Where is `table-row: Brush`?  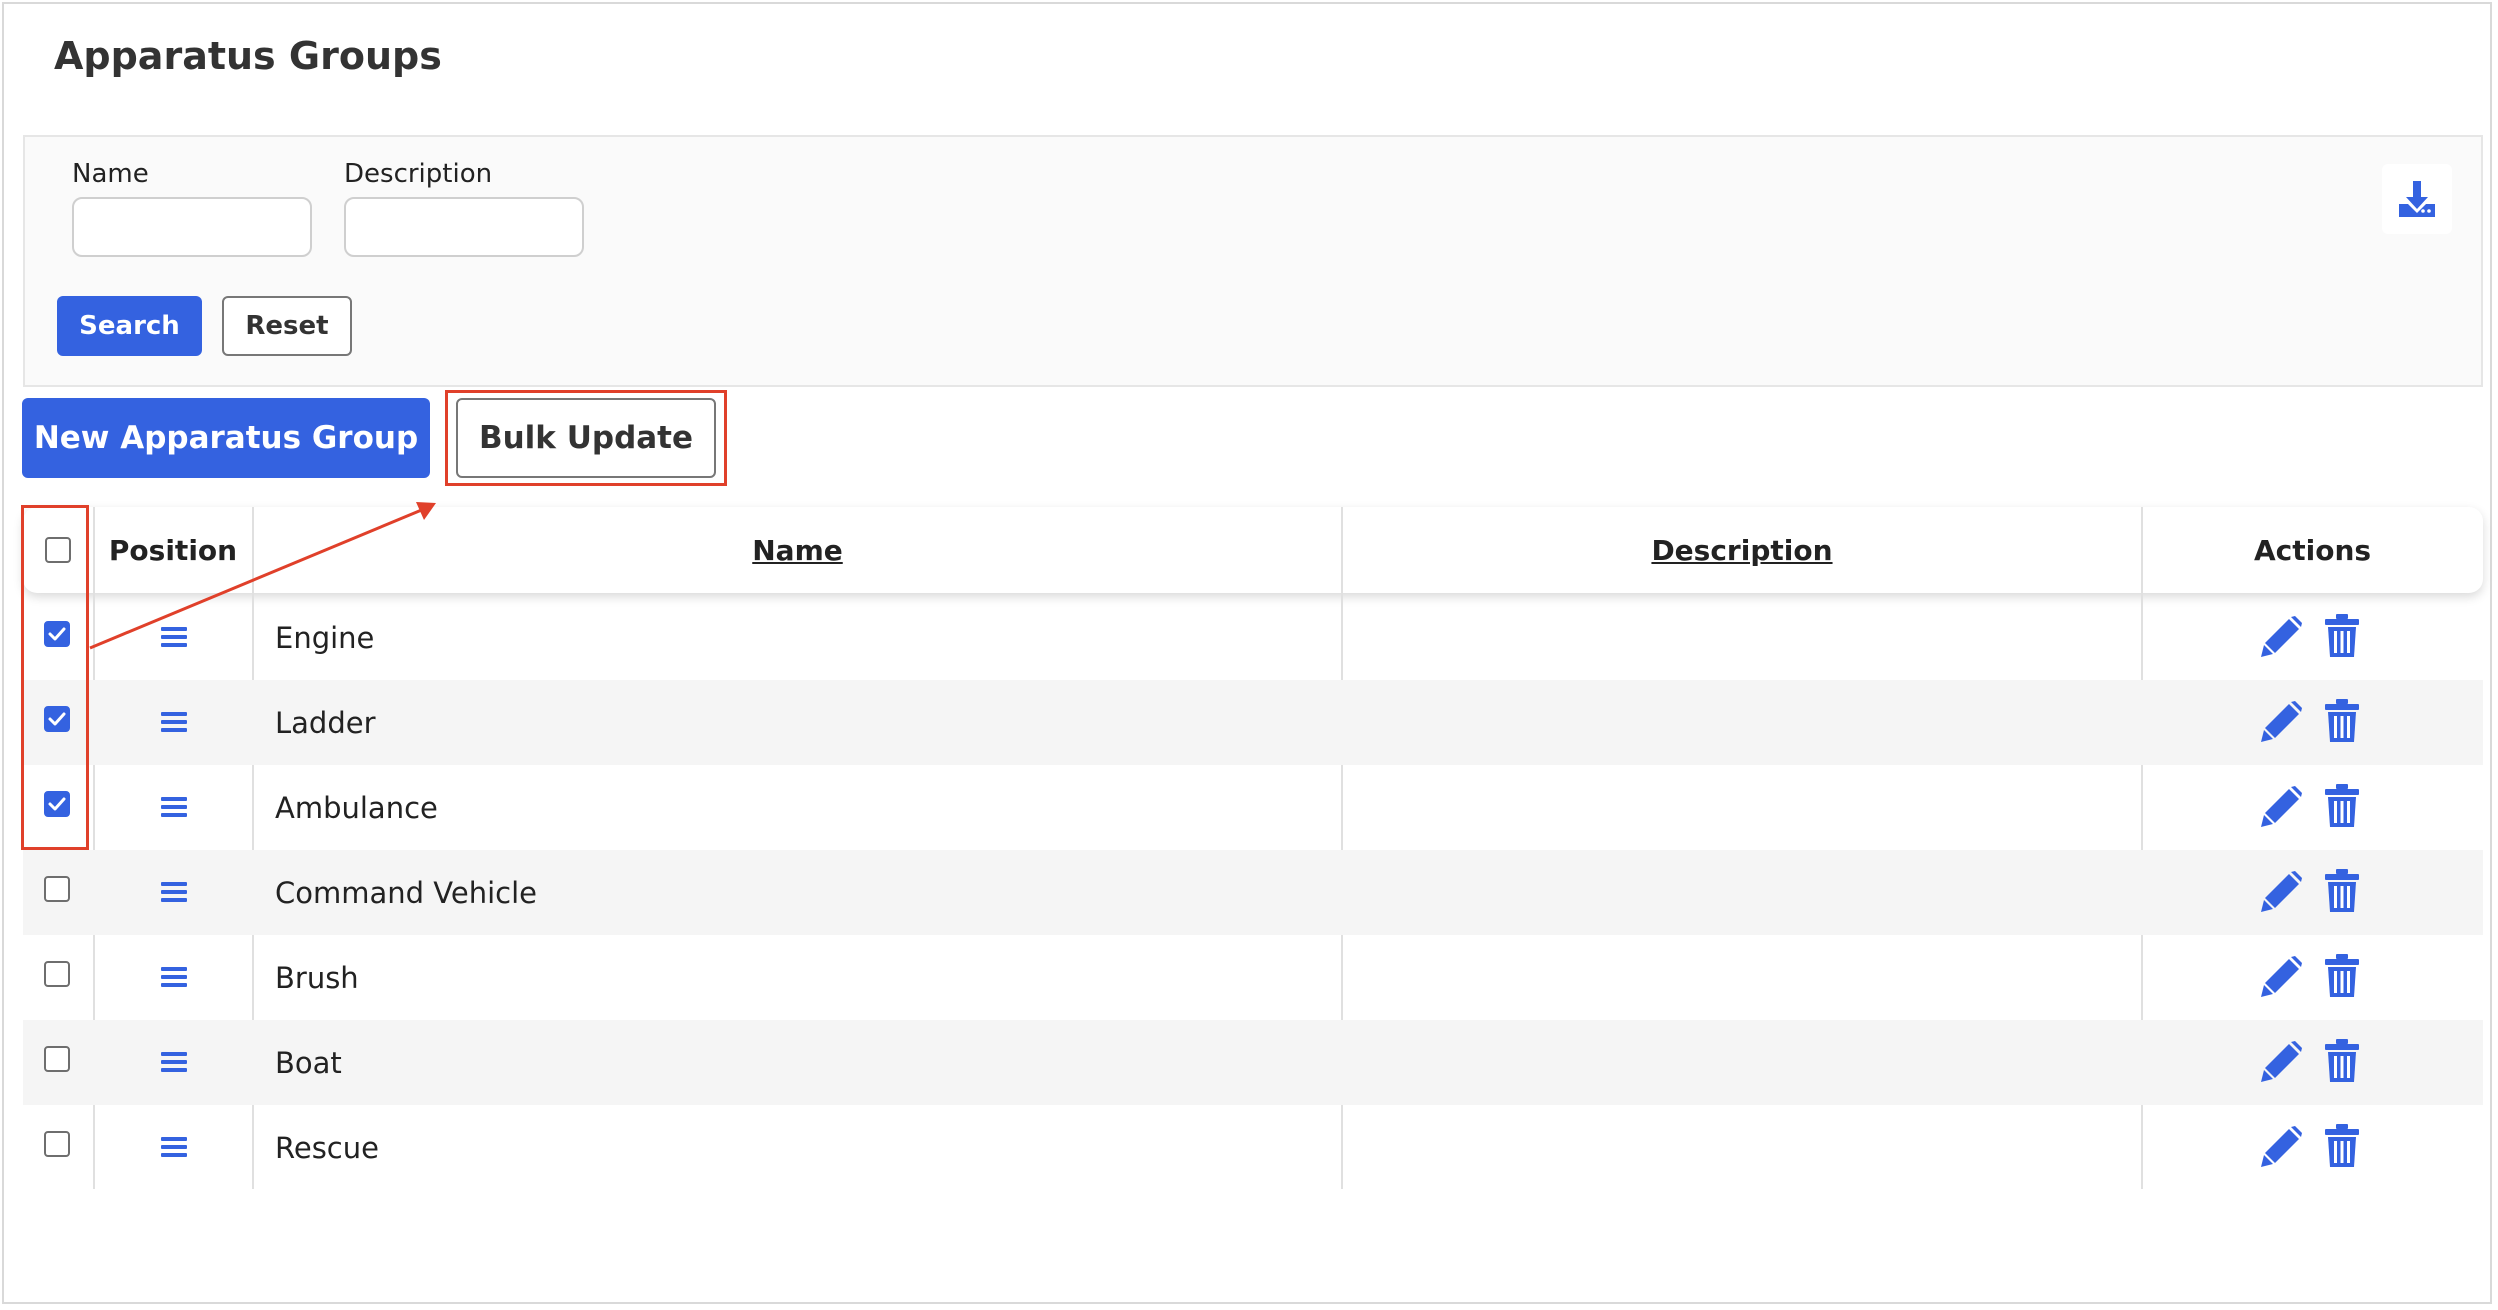
table-row: Brush is located at coordinates (1253, 977).